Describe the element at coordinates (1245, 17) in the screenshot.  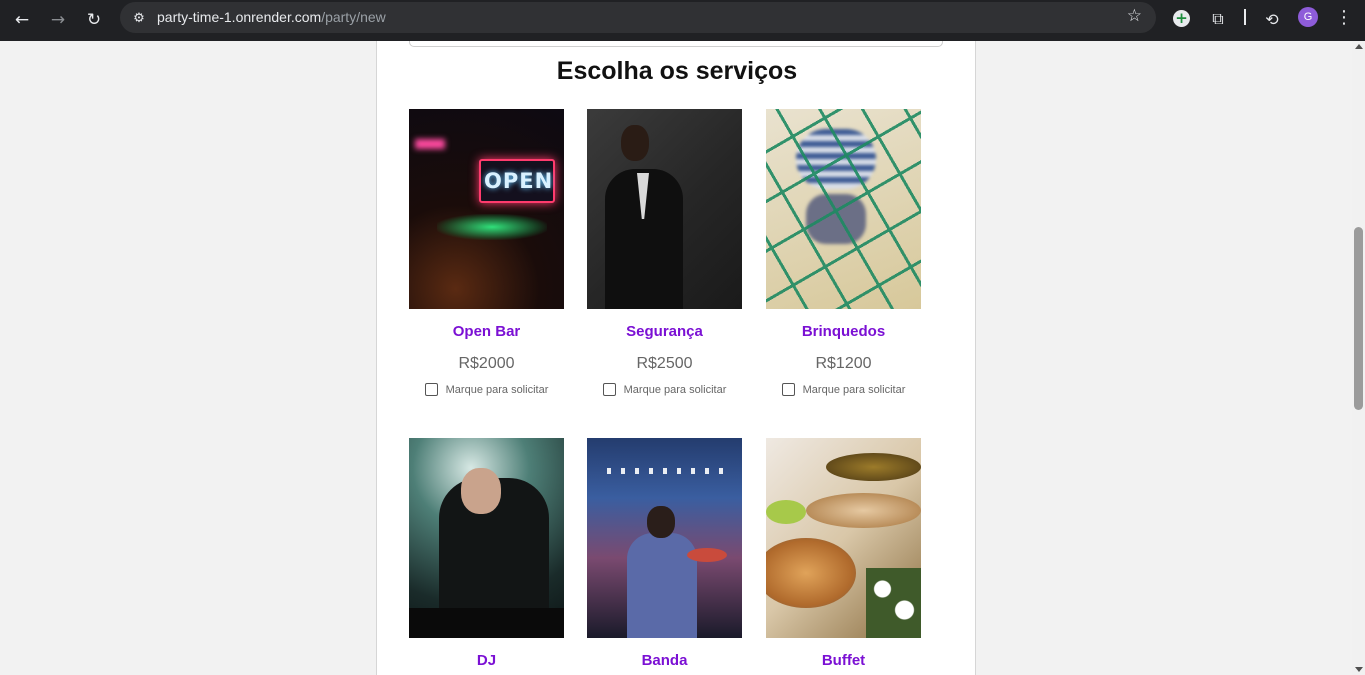
I see `toolbar-divider` at that location.